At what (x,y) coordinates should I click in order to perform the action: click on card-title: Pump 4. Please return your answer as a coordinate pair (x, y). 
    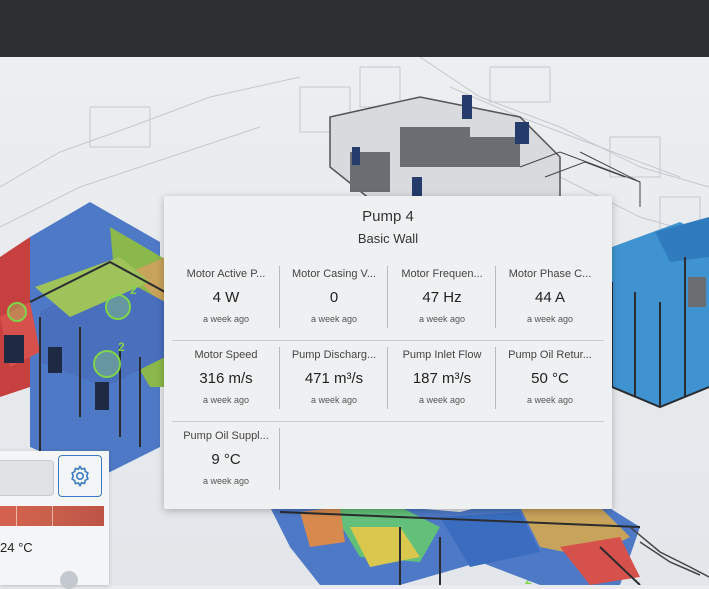
    Looking at the image, I should click on (388, 216).